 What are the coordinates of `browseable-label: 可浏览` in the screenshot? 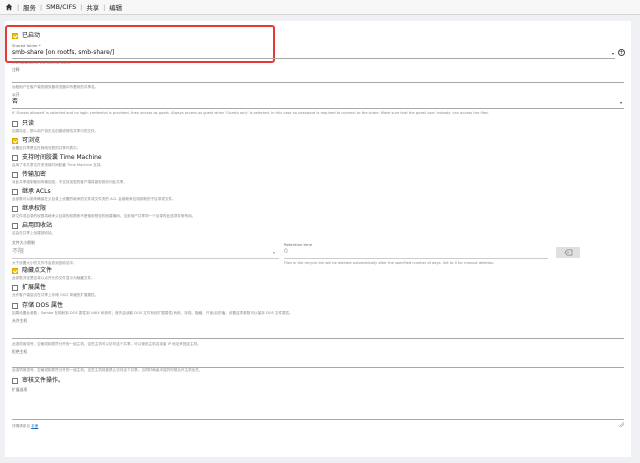 It's located at (31, 140).